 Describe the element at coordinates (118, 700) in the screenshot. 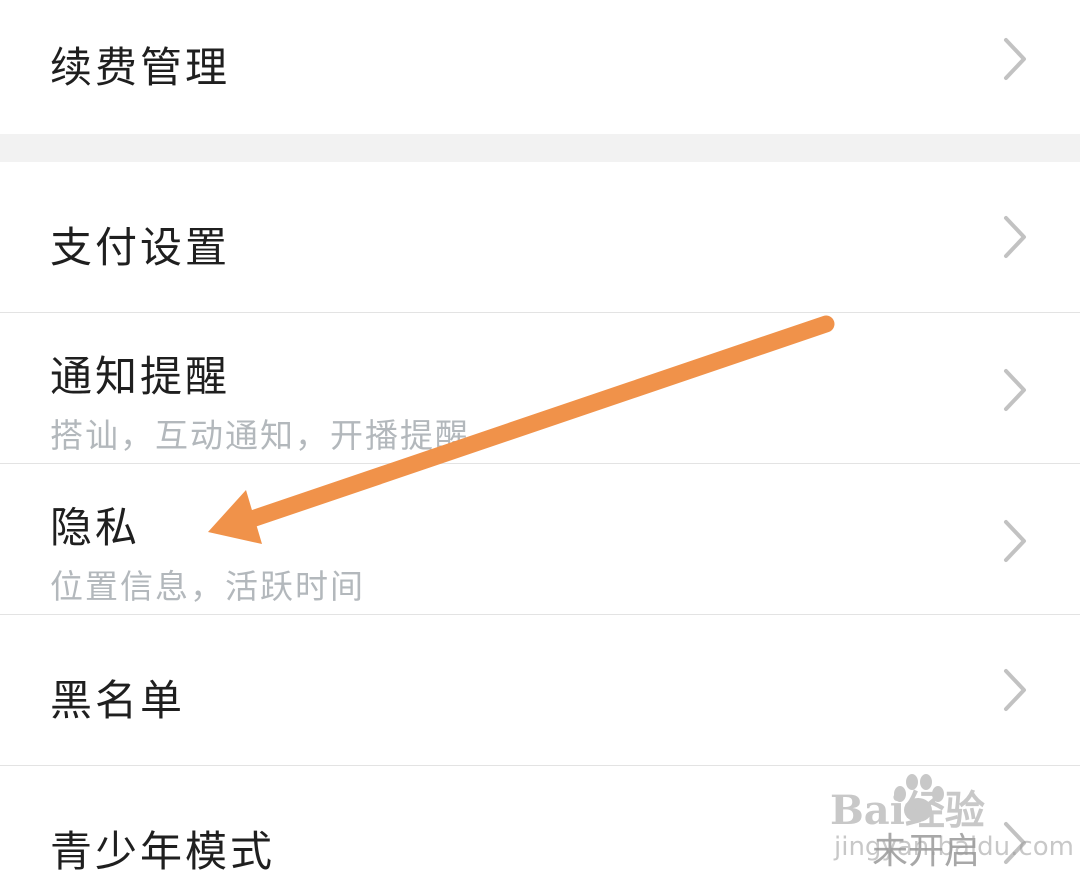

I see `menu-item-title: 黑名单` at that location.